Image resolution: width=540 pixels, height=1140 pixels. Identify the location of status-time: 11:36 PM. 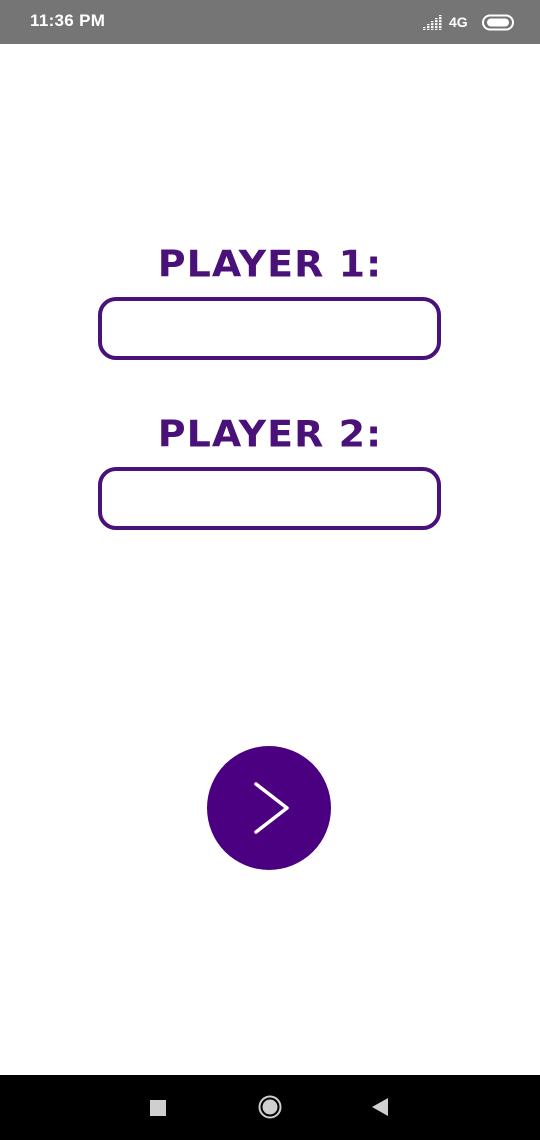
(68, 20).